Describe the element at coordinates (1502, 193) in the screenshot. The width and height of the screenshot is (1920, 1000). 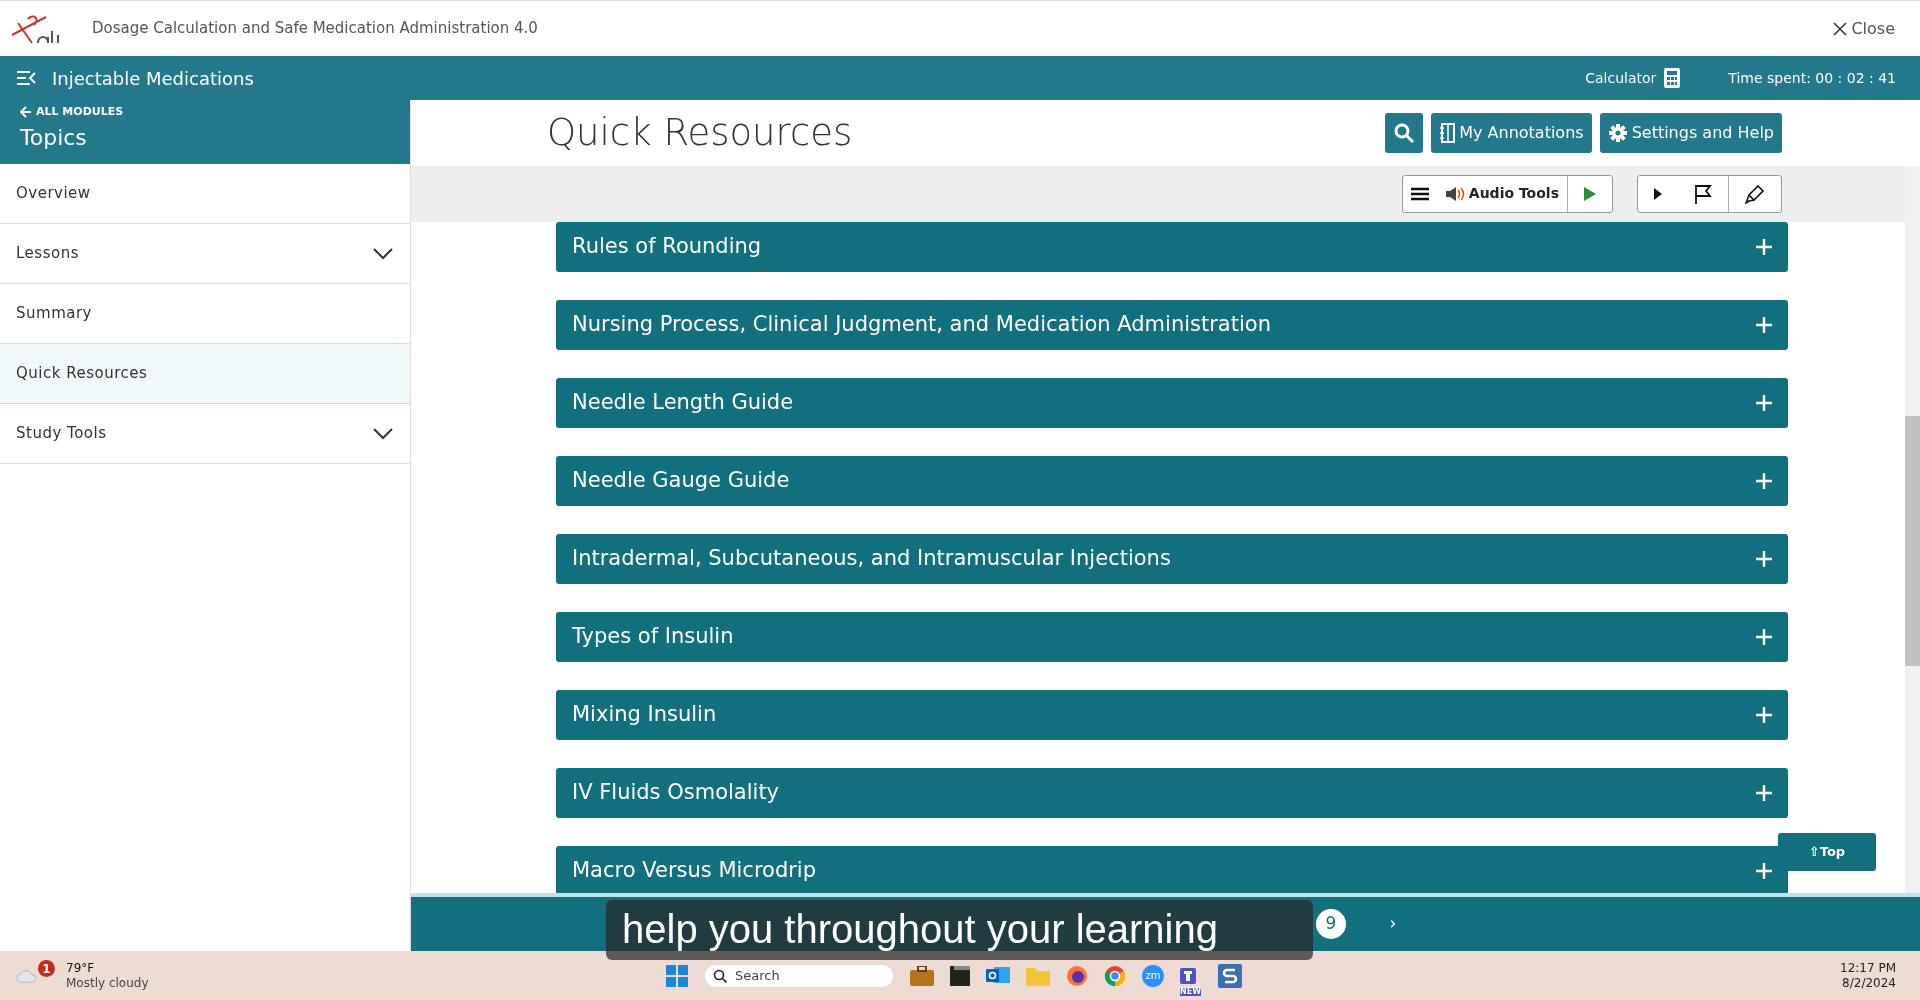
I see `audio-tools-button: Audio Tools` at that location.